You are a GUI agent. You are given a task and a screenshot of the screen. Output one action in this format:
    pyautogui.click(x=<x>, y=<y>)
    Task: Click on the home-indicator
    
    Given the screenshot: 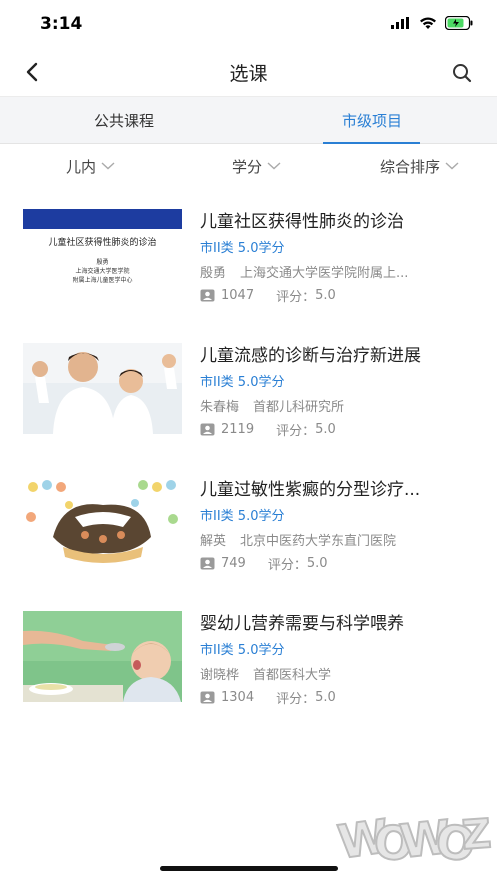 What is the action you would take?
    pyautogui.click(x=249, y=868)
    